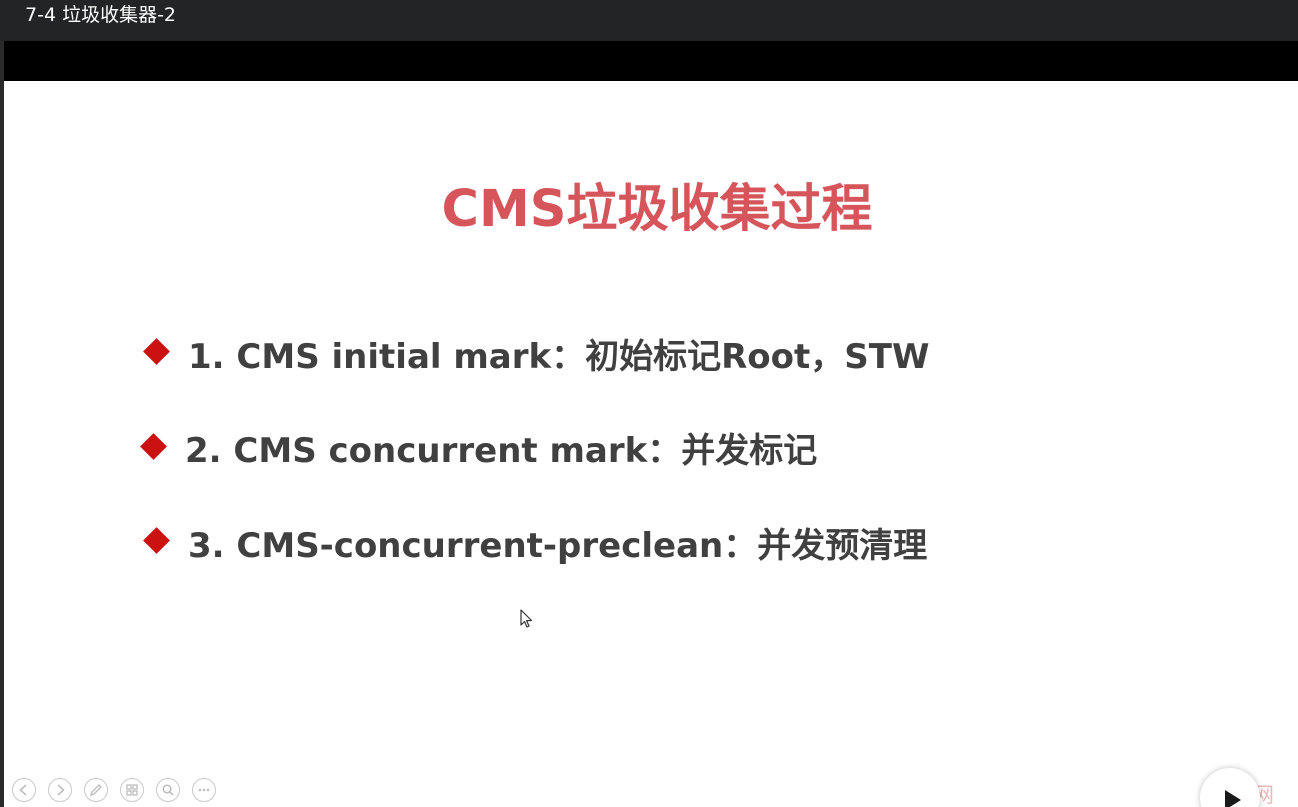 This screenshot has height=807, width=1298. I want to click on bullet-text-2: 2. CMS concurrent mark：并发标记, so click(501, 451).